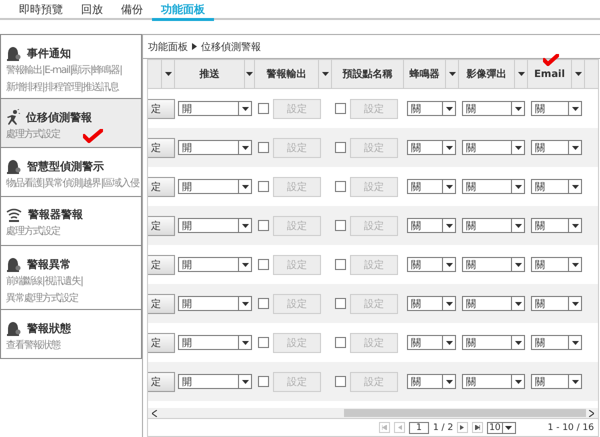 This screenshot has width=600, height=437. Describe the element at coordinates (368, 74) in the screenshot. I see `column-header: 預設點名稱` at that location.